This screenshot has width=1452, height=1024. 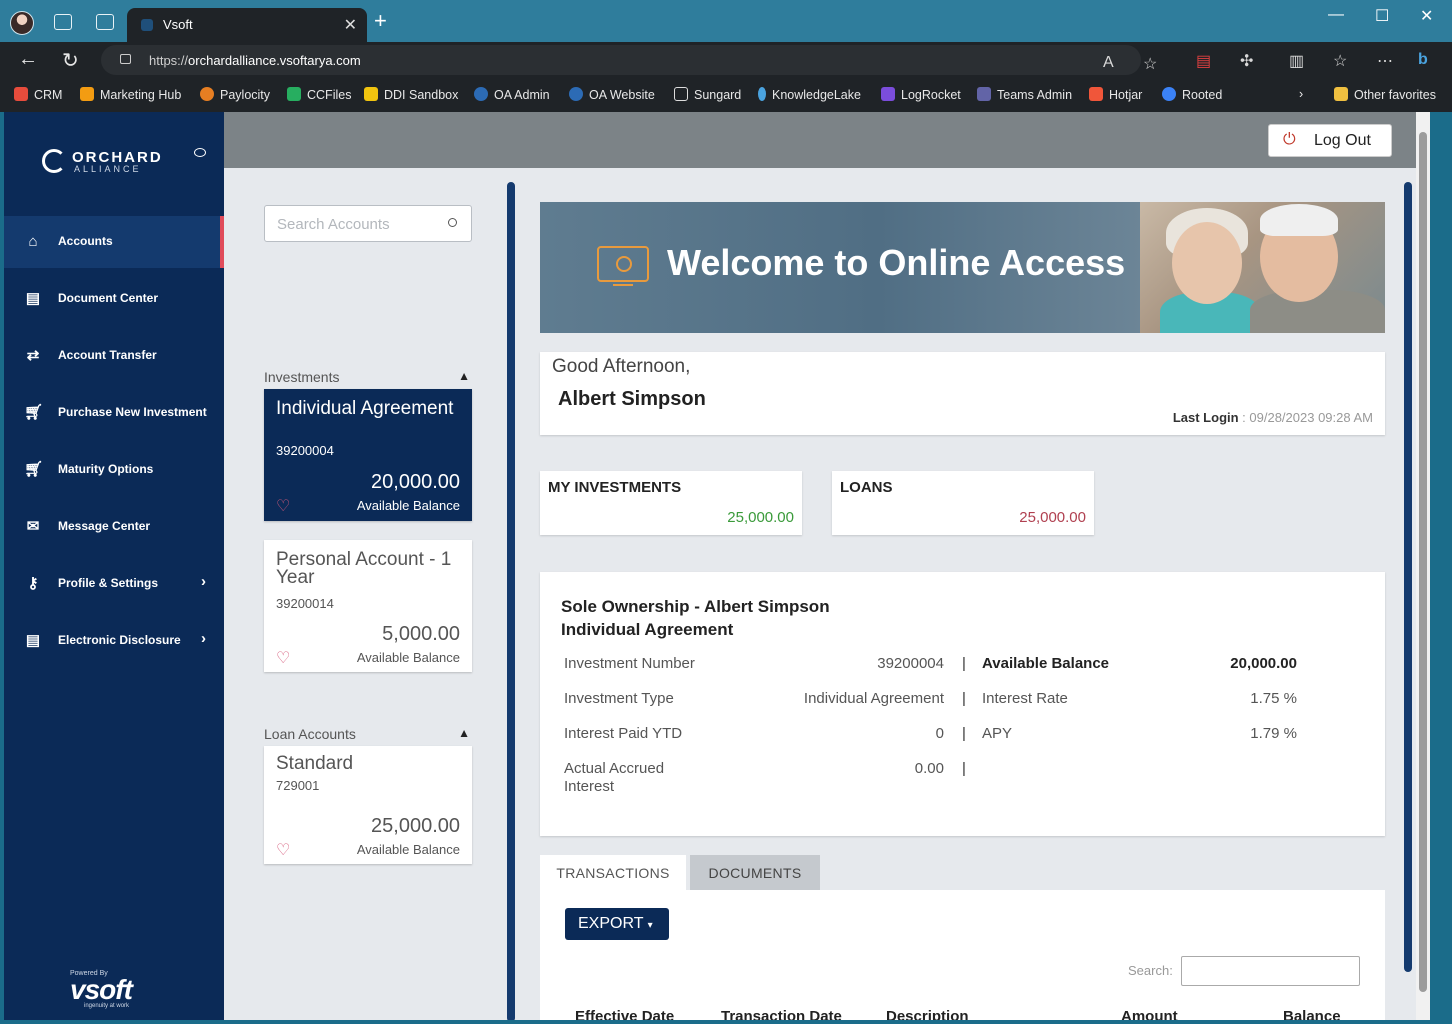 What do you see at coordinates (623, 266) in the screenshot?
I see `video-icon` at bounding box center [623, 266].